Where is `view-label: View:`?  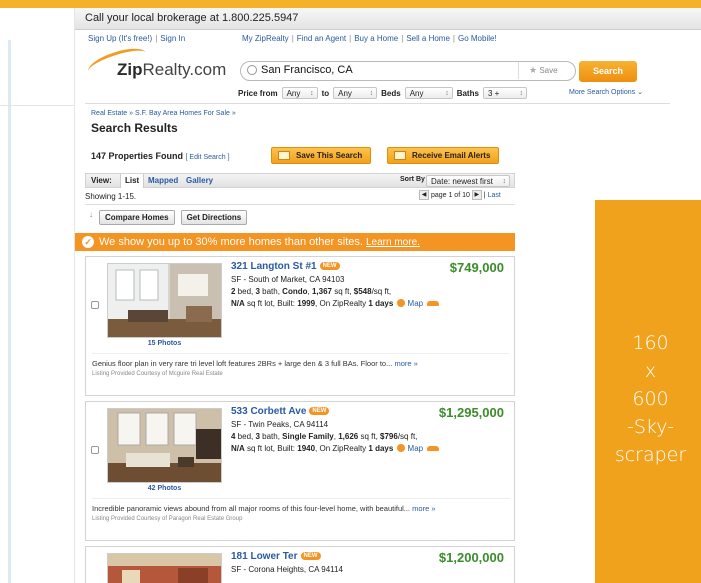
view-label: View: is located at coordinates (101, 180).